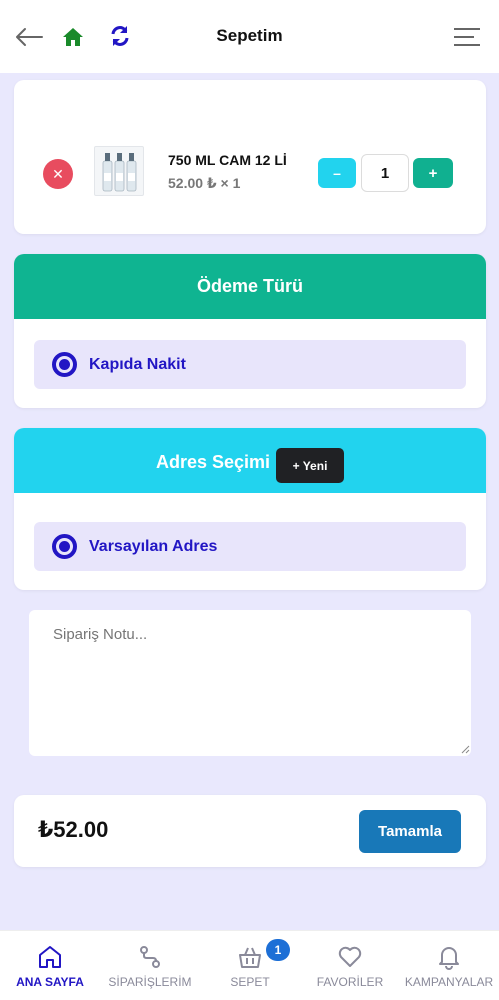  Describe the element at coordinates (350, 982) in the screenshot. I see `nav-label: FAVORİLER` at that location.